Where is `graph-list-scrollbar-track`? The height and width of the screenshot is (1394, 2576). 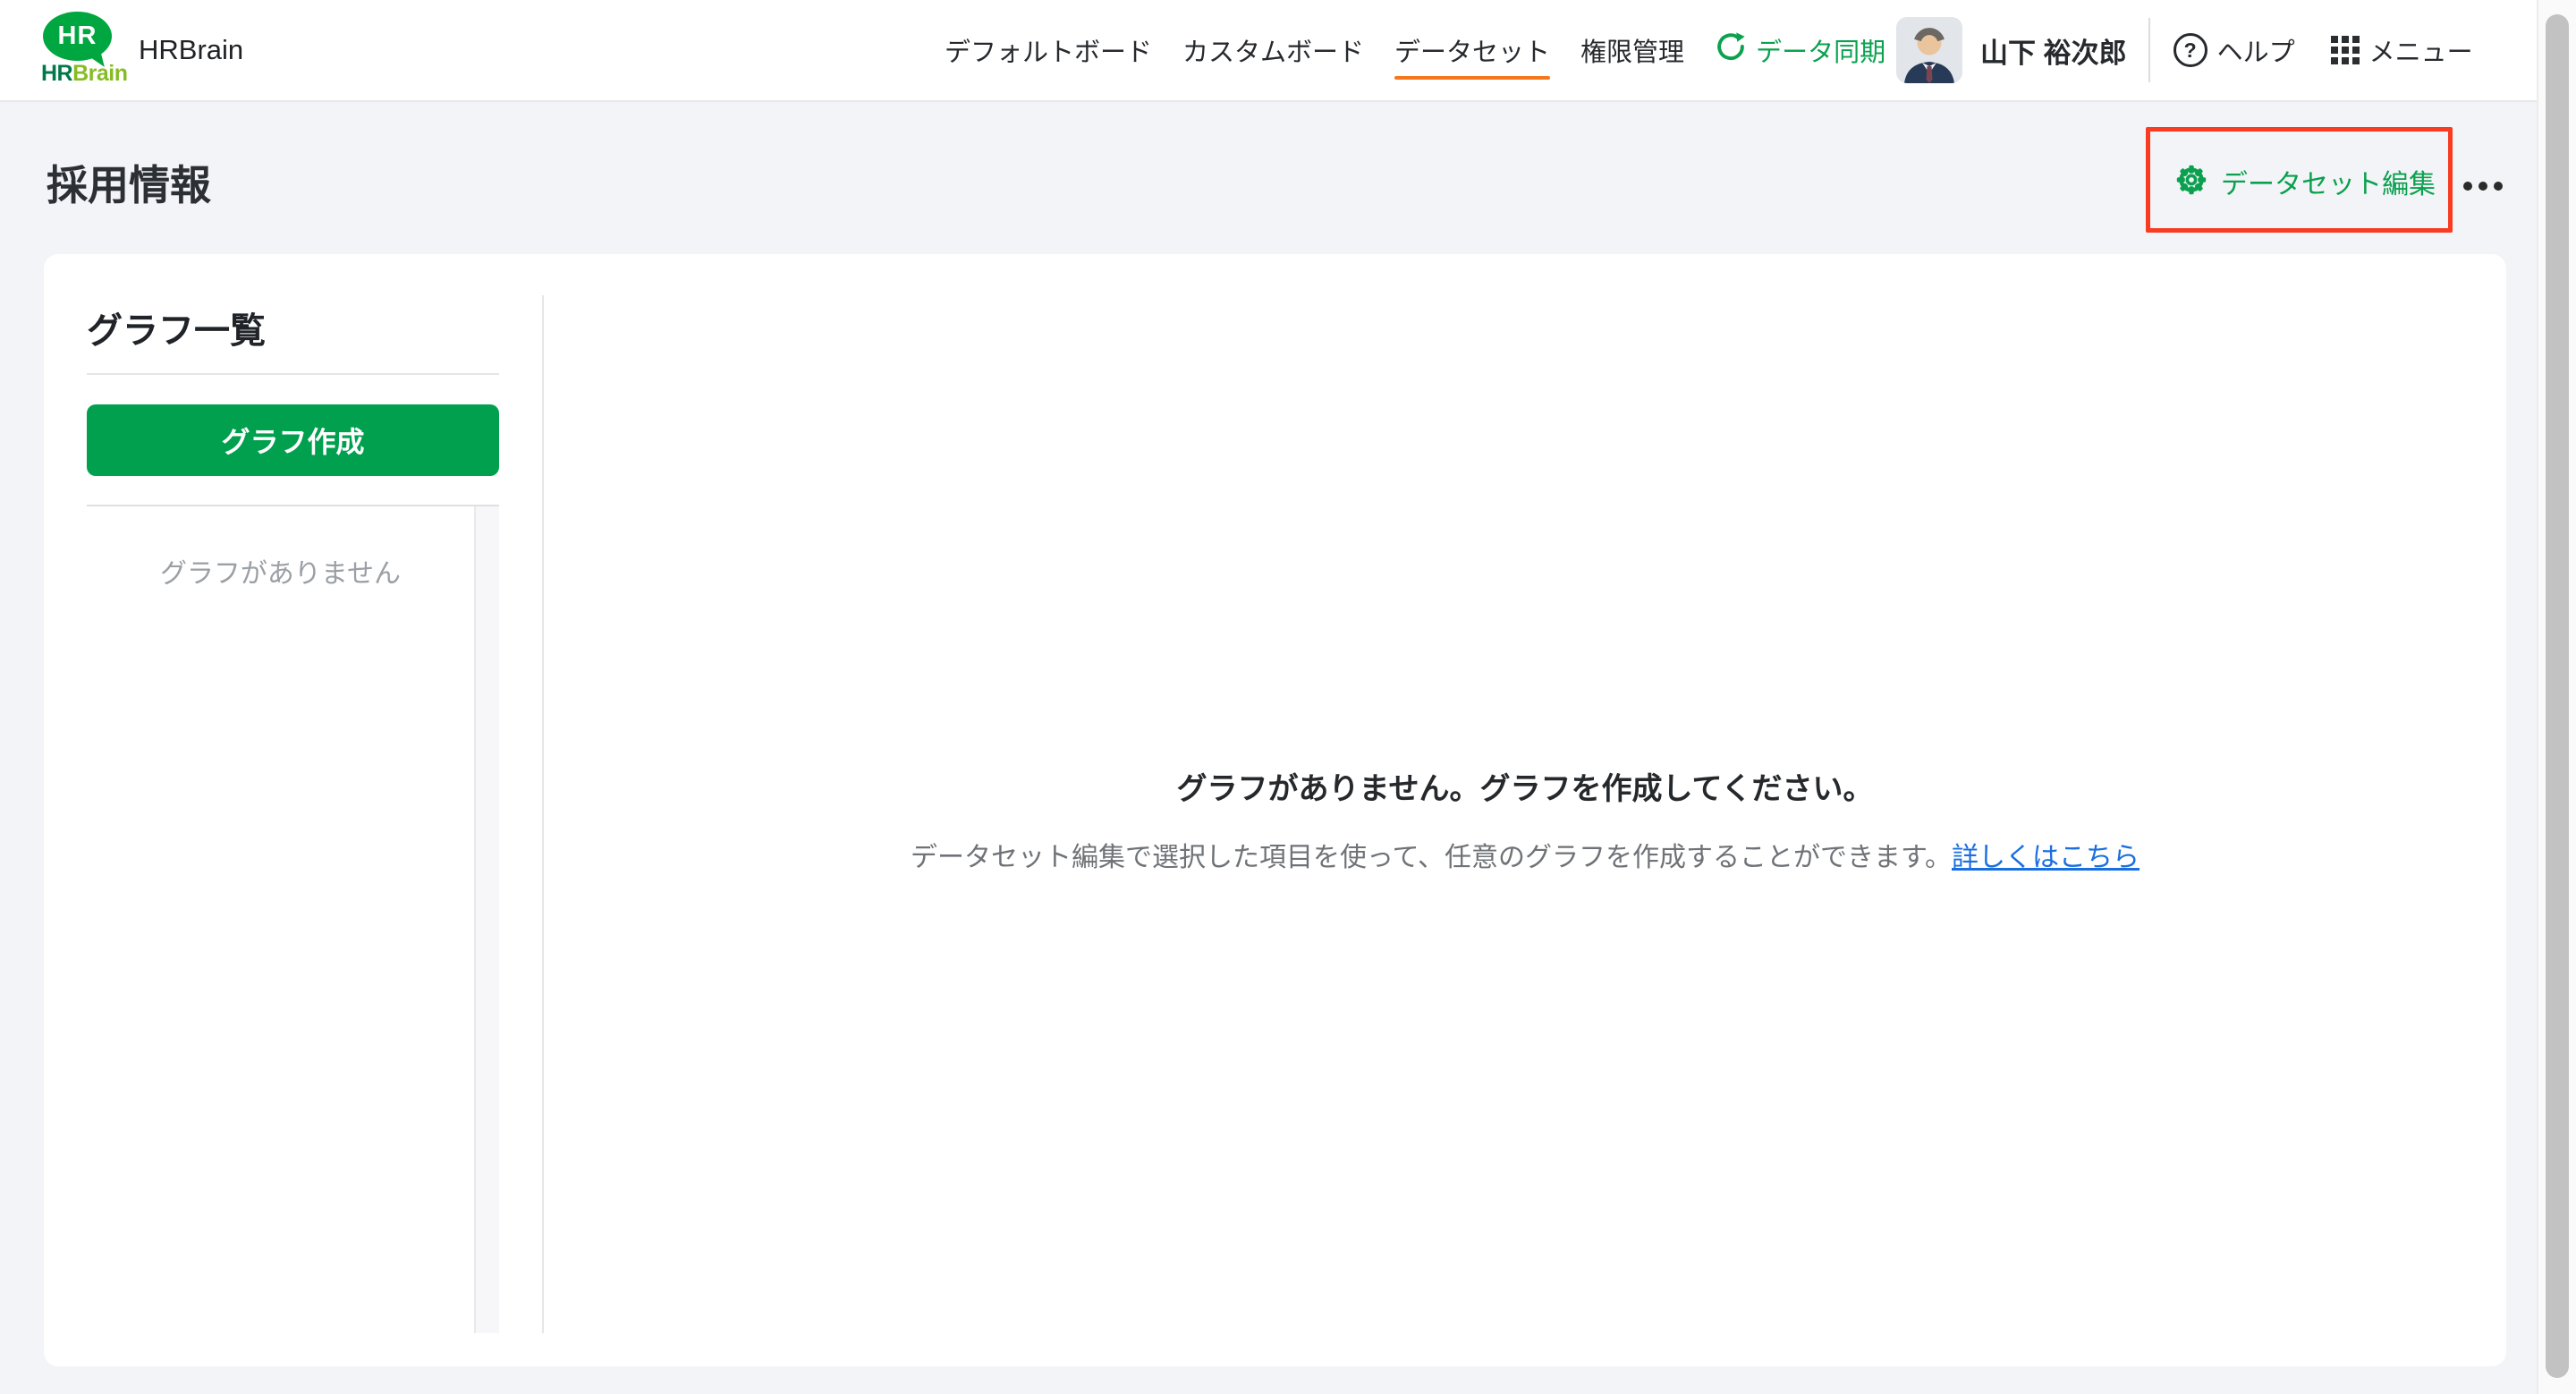
graph-list-scrollbar-track is located at coordinates (486, 920).